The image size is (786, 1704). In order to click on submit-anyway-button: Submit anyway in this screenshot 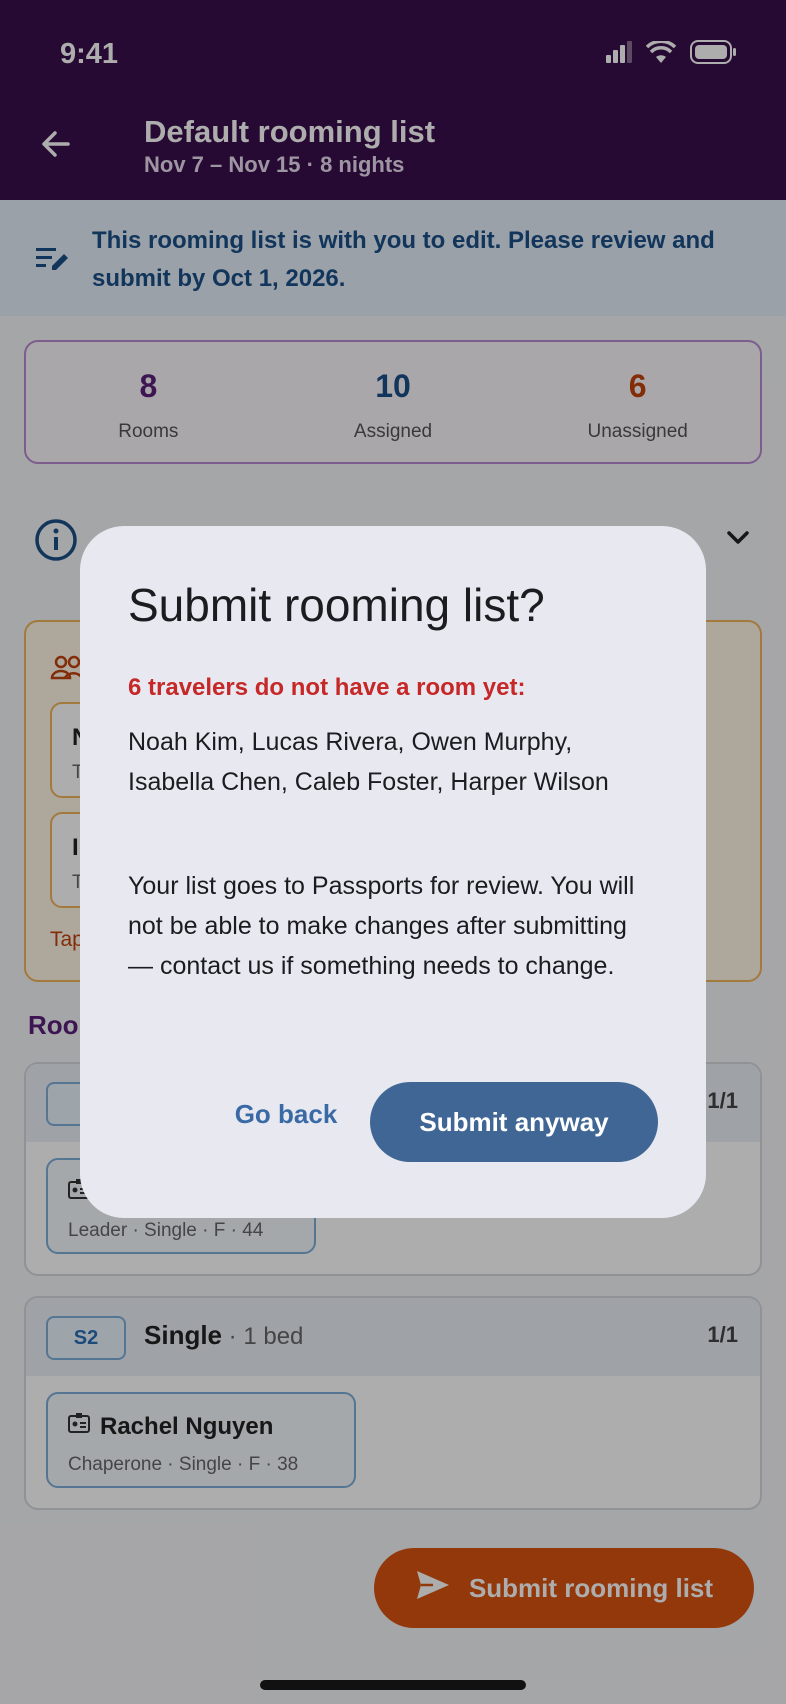, I will do `click(514, 1122)`.